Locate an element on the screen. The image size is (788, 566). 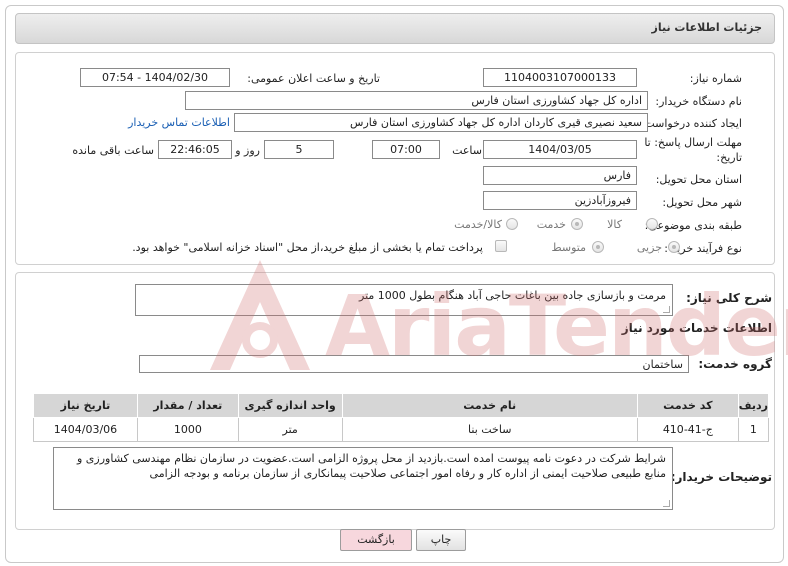
deadline-label-line2: تاریخ: is located at coordinates (729, 157).